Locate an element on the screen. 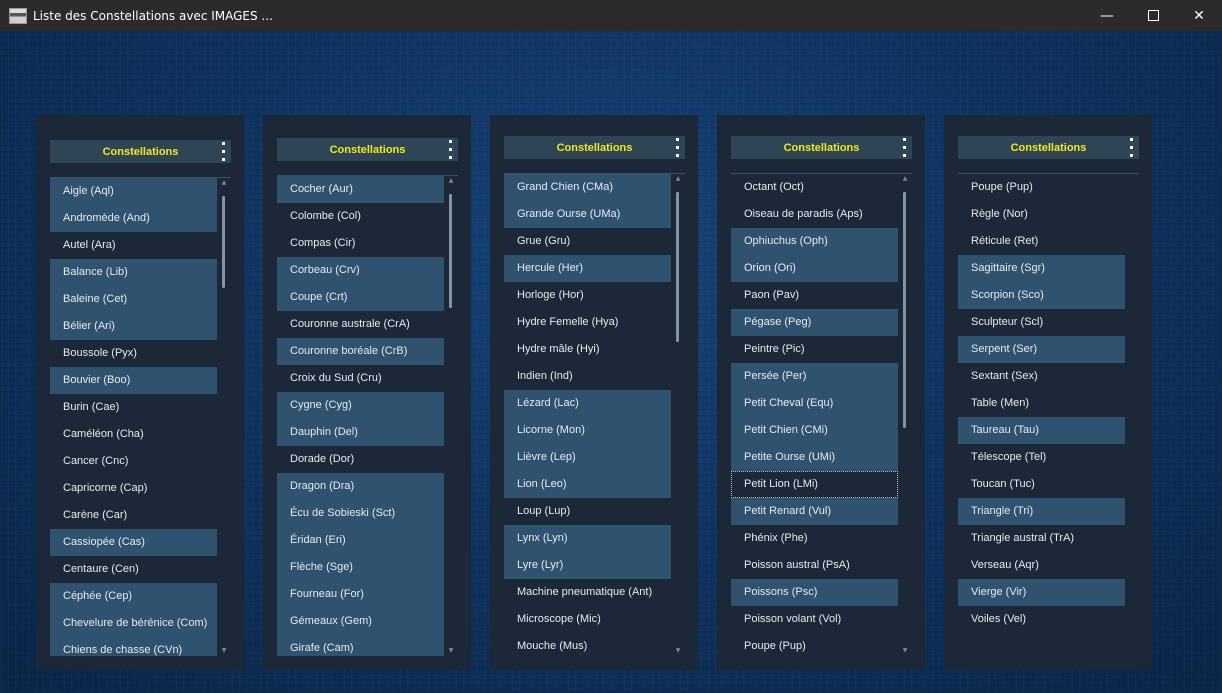 Image resolution: width=1222 pixels, height=693 pixels. list-item: Burin (Cae) is located at coordinates (133, 407).